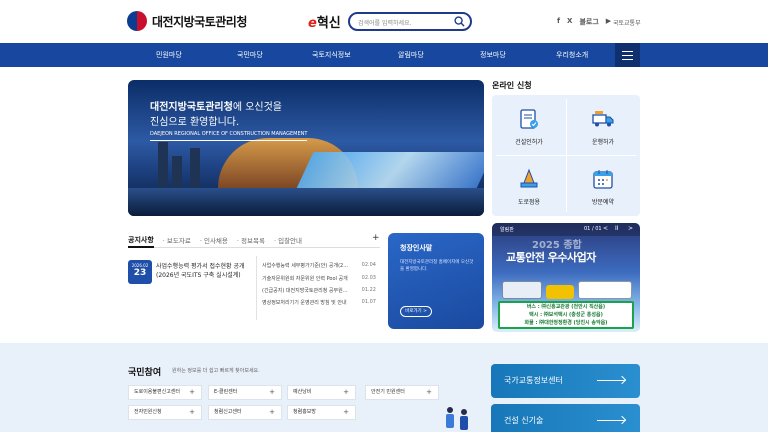  Describe the element at coordinates (608, 22) in the screenshot. I see `youtube-icon: ▶` at that location.